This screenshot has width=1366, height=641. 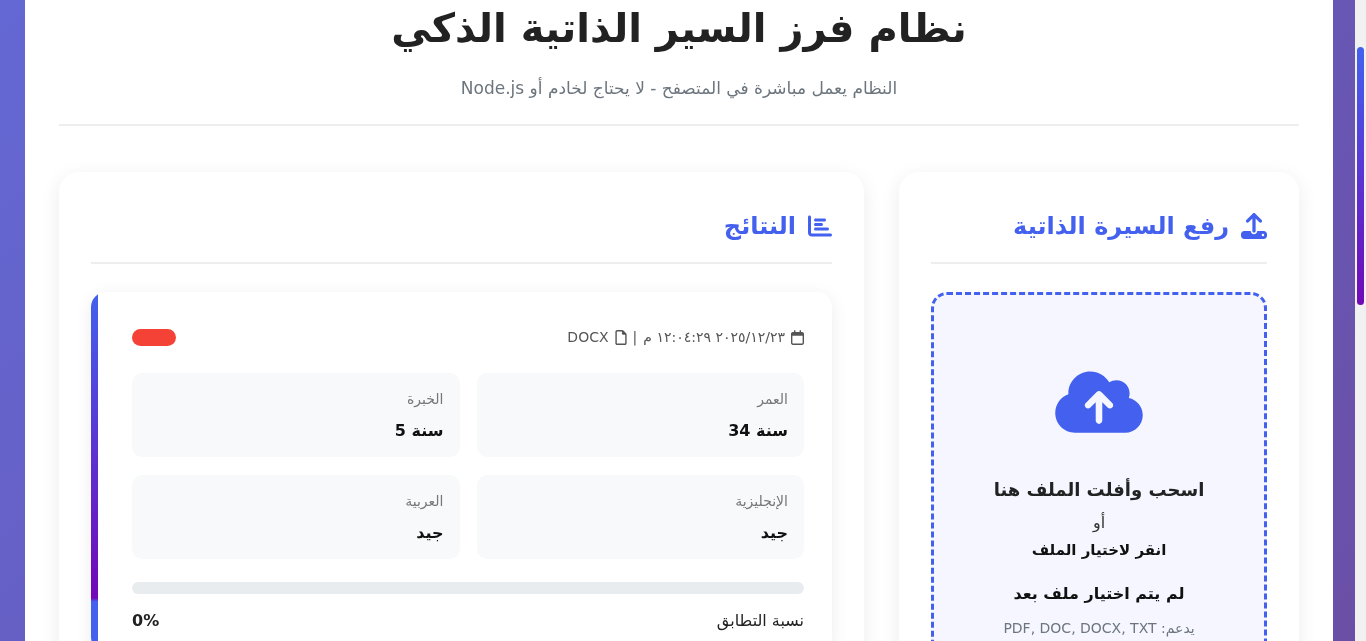 I want to click on supported-formats: يدعم: PDF, DOC, DOCX, TXT, so click(x=1099, y=628).